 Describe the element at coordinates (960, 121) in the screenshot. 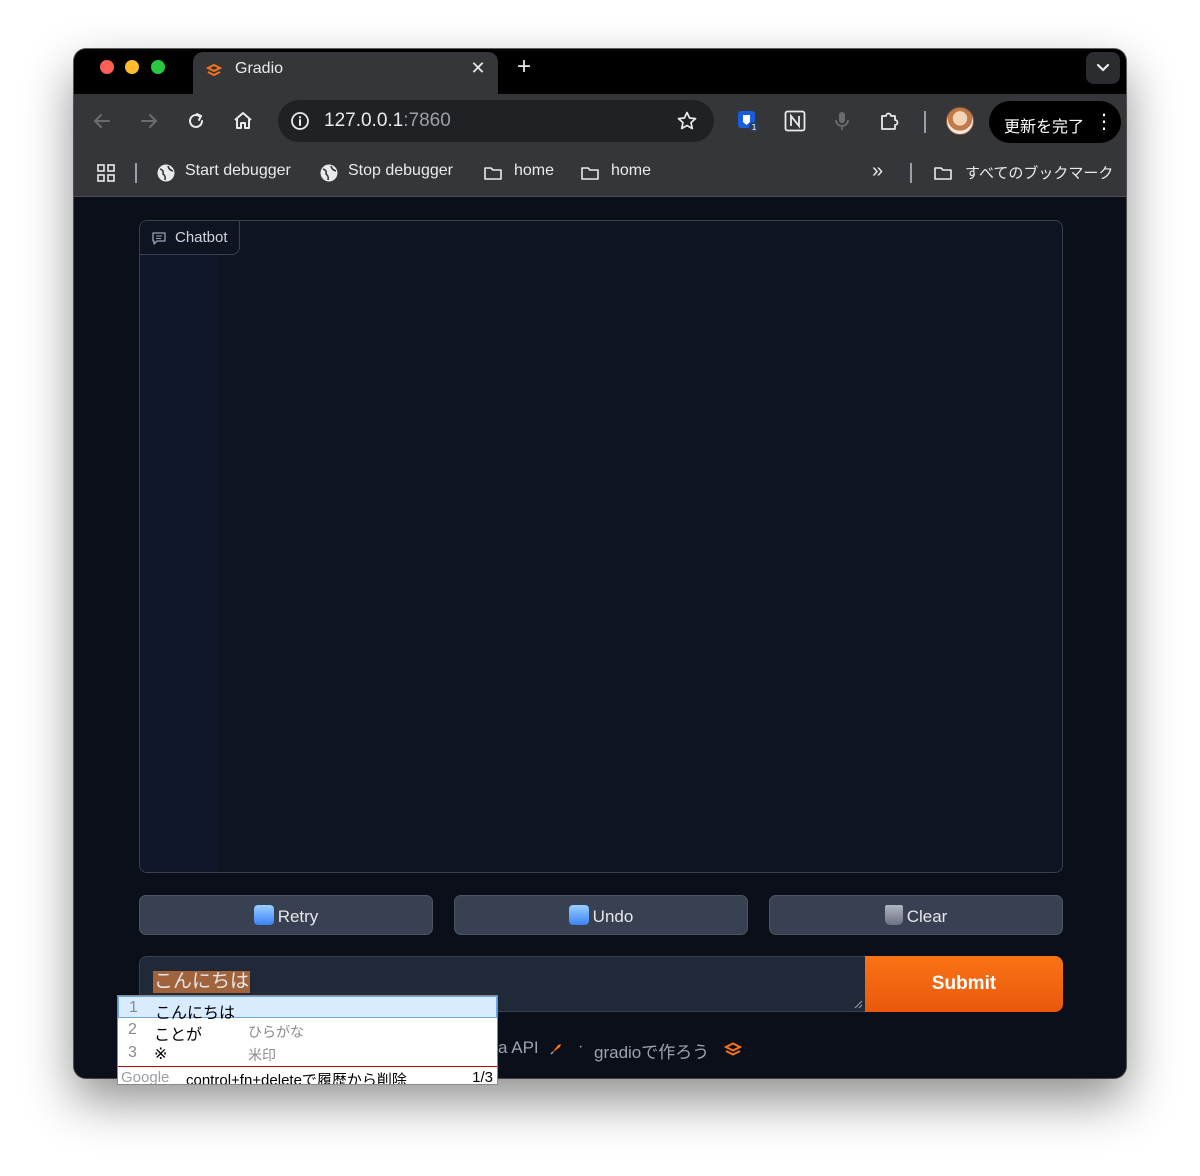

I see `profile-avatar` at that location.